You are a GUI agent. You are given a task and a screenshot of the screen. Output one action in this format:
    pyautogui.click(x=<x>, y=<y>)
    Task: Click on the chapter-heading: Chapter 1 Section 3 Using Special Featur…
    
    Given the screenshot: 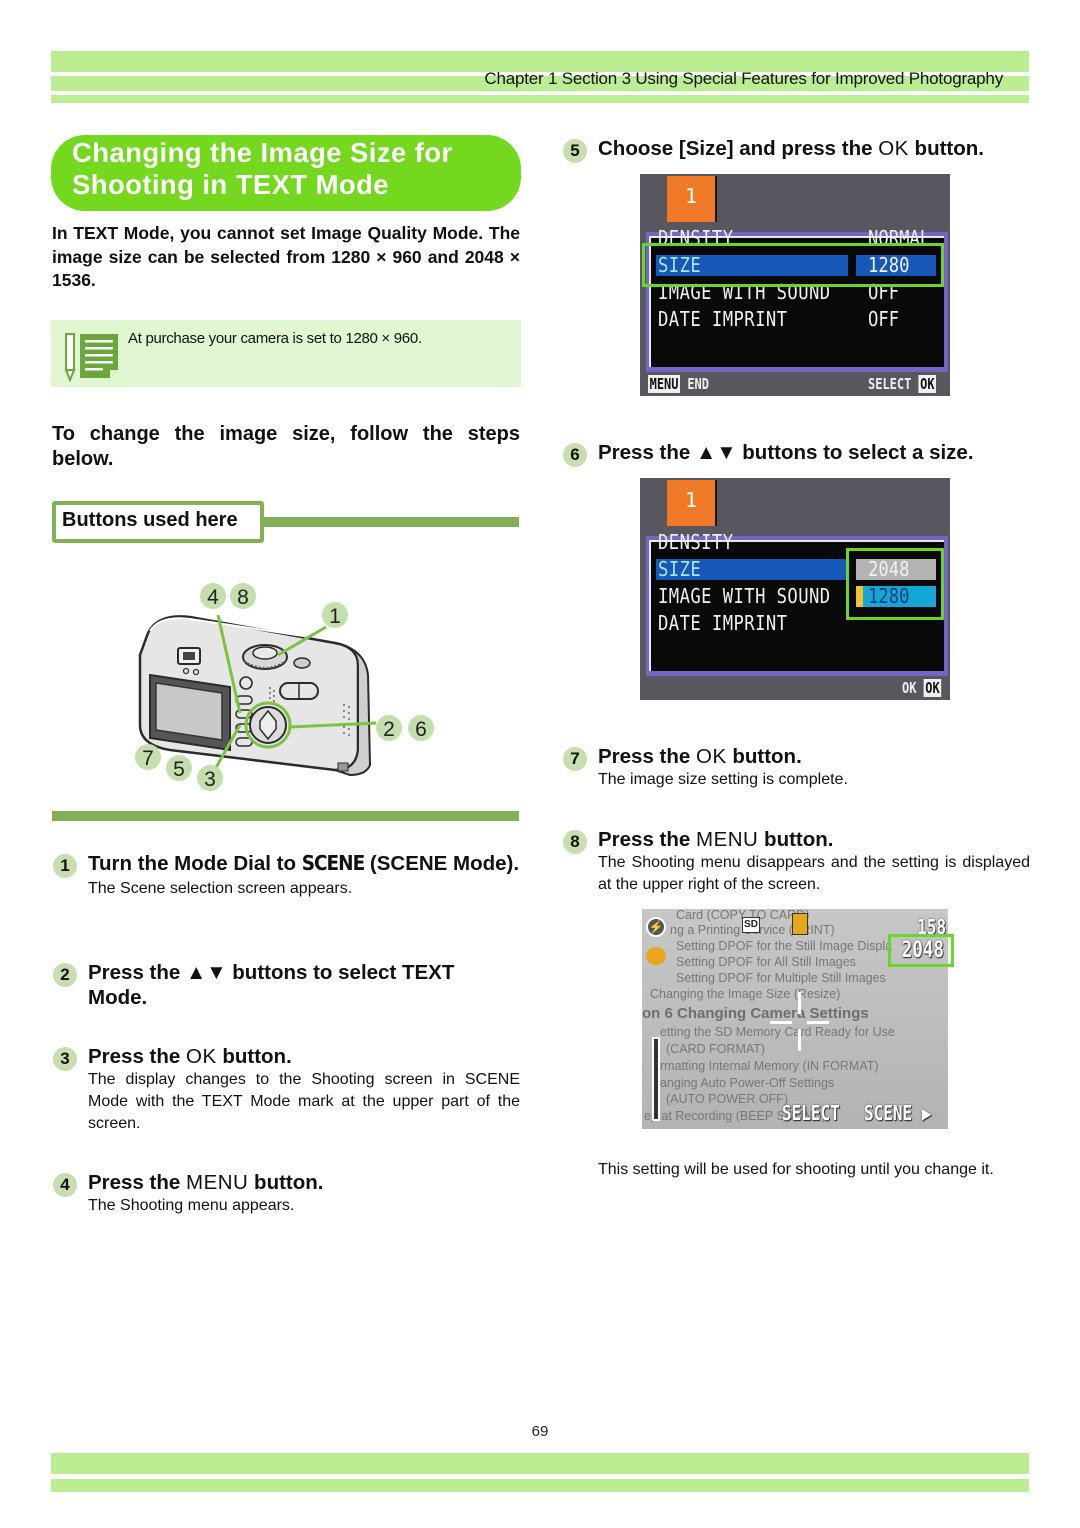 What is the action you would take?
    pyautogui.click(x=743, y=78)
    